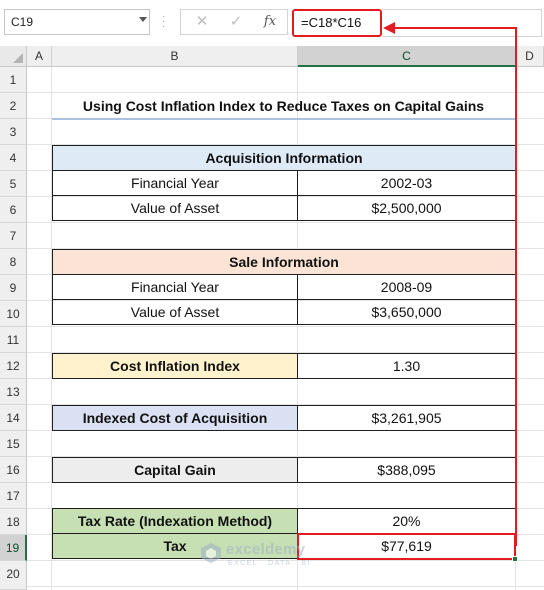  Describe the element at coordinates (13, 340) in the screenshot. I see `row-header-11: 11` at that location.